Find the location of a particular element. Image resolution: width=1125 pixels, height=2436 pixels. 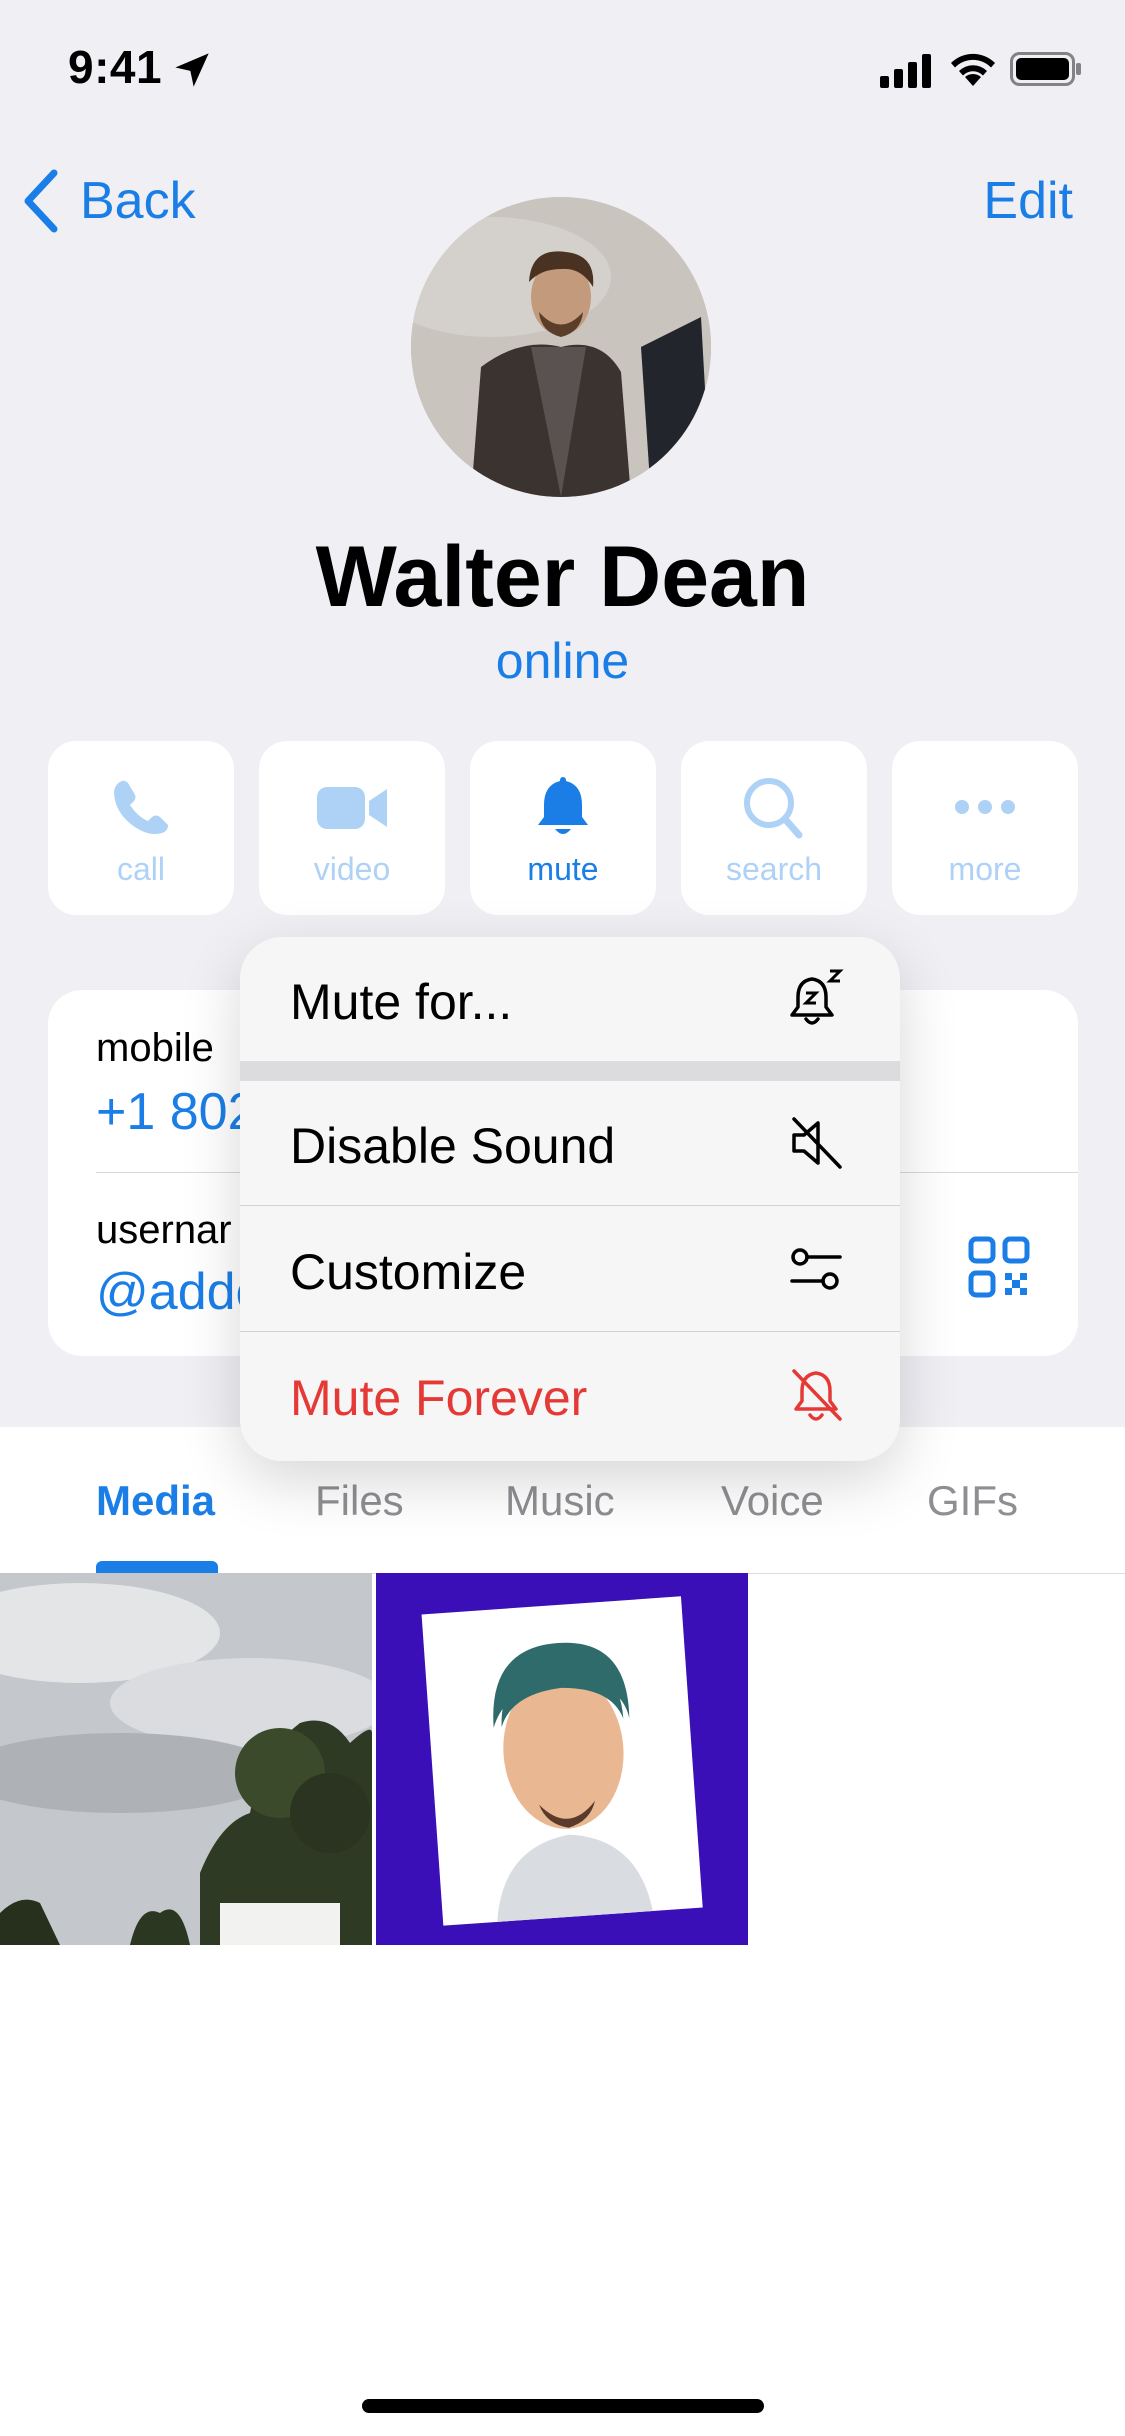

video-camera-icon is located at coordinates (352, 808).